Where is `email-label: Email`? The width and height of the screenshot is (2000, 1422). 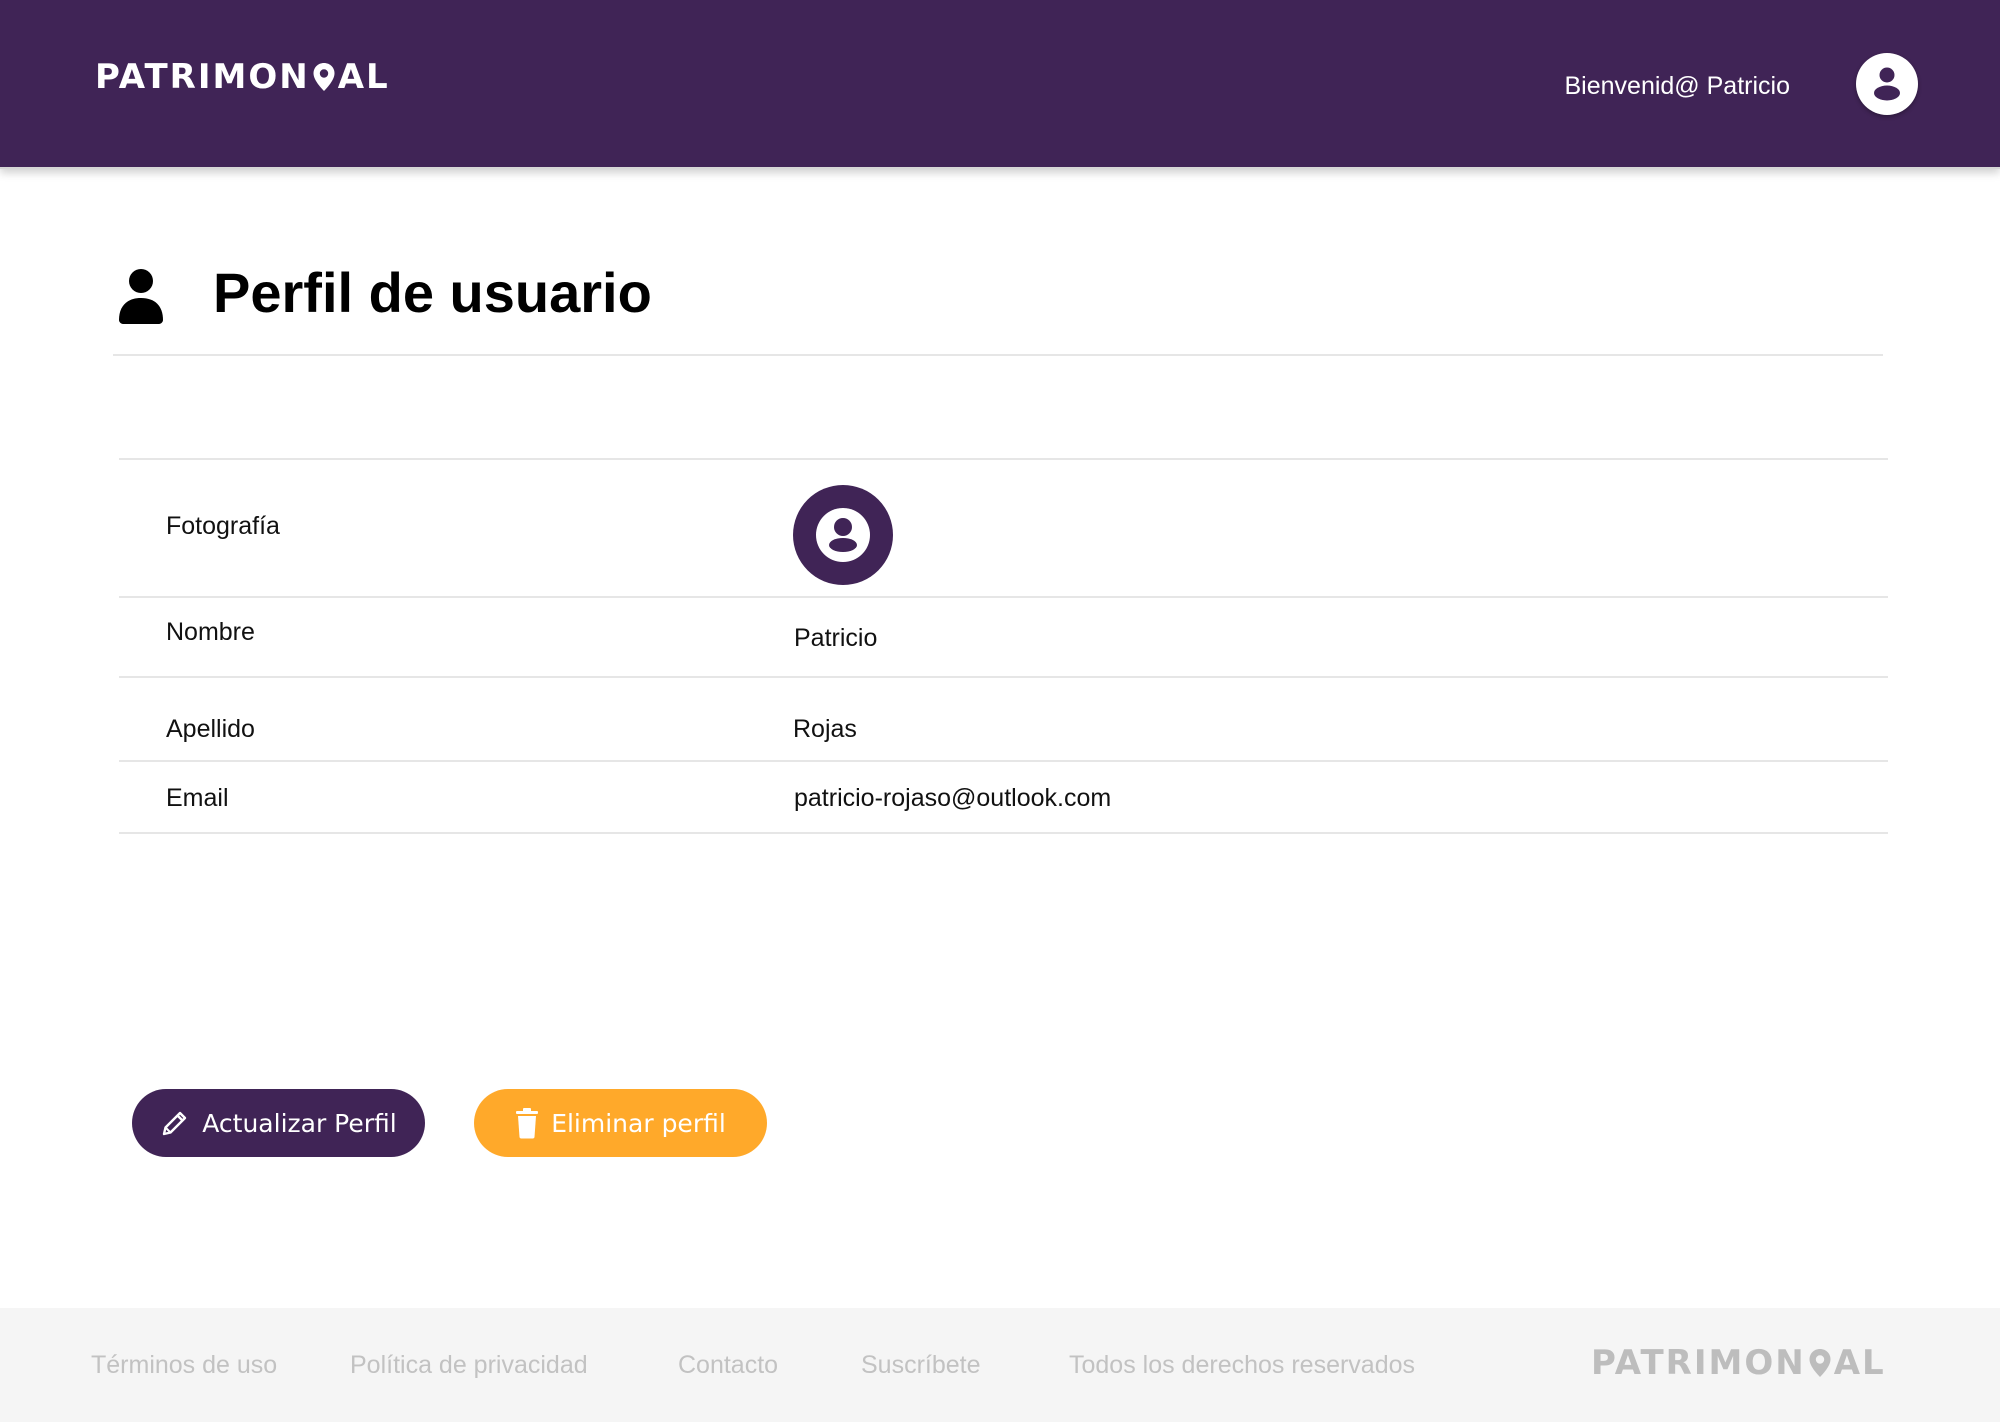
email-label: Email is located at coordinates (197, 798).